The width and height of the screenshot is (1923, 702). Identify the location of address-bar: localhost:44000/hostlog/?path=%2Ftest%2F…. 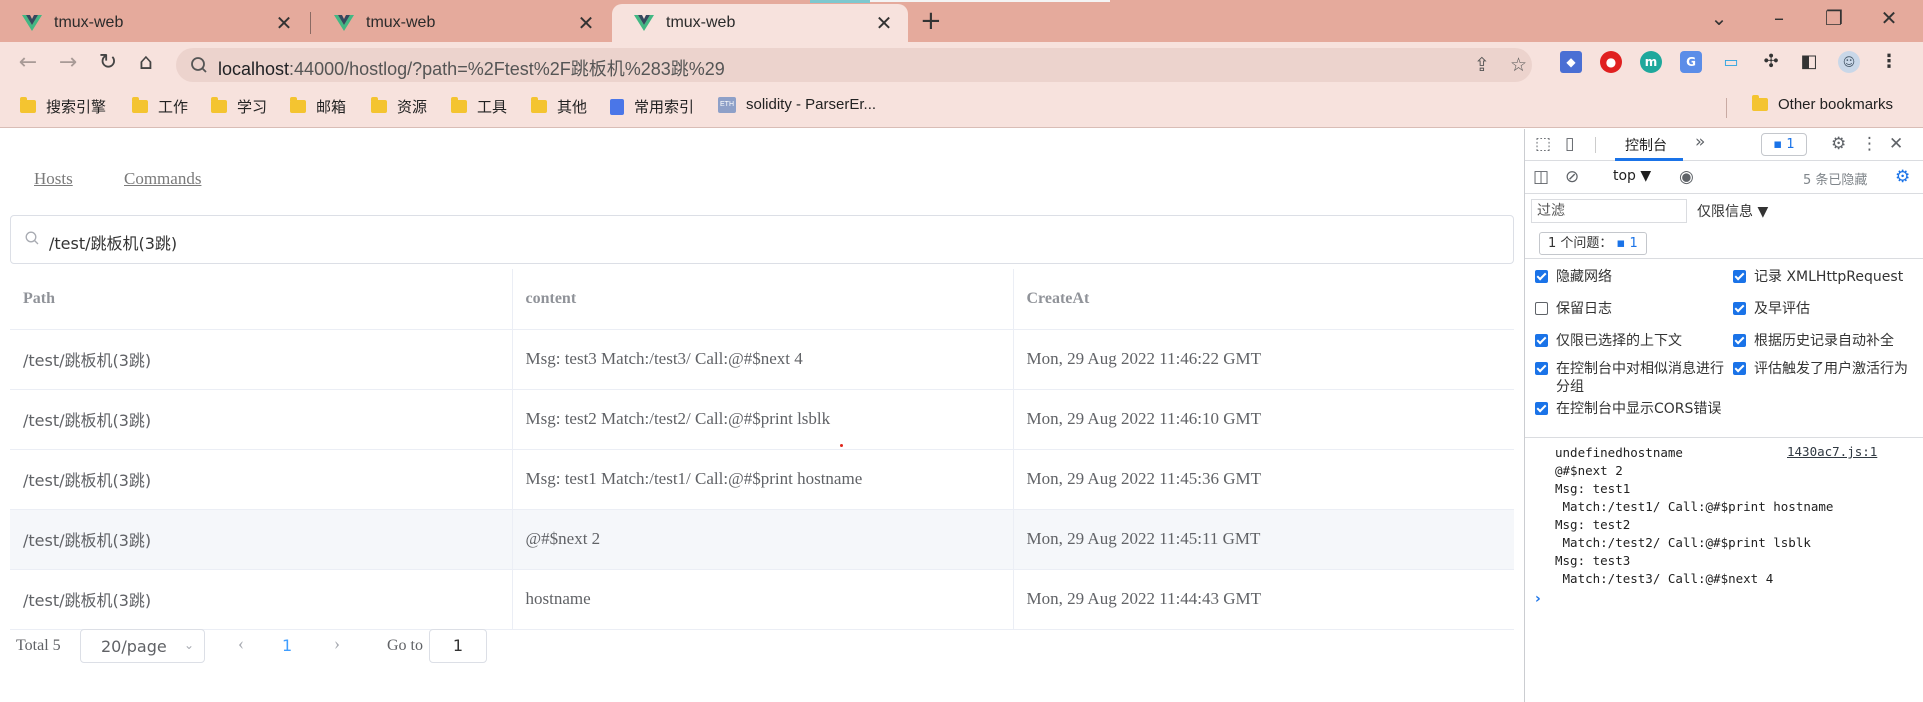
(854, 65).